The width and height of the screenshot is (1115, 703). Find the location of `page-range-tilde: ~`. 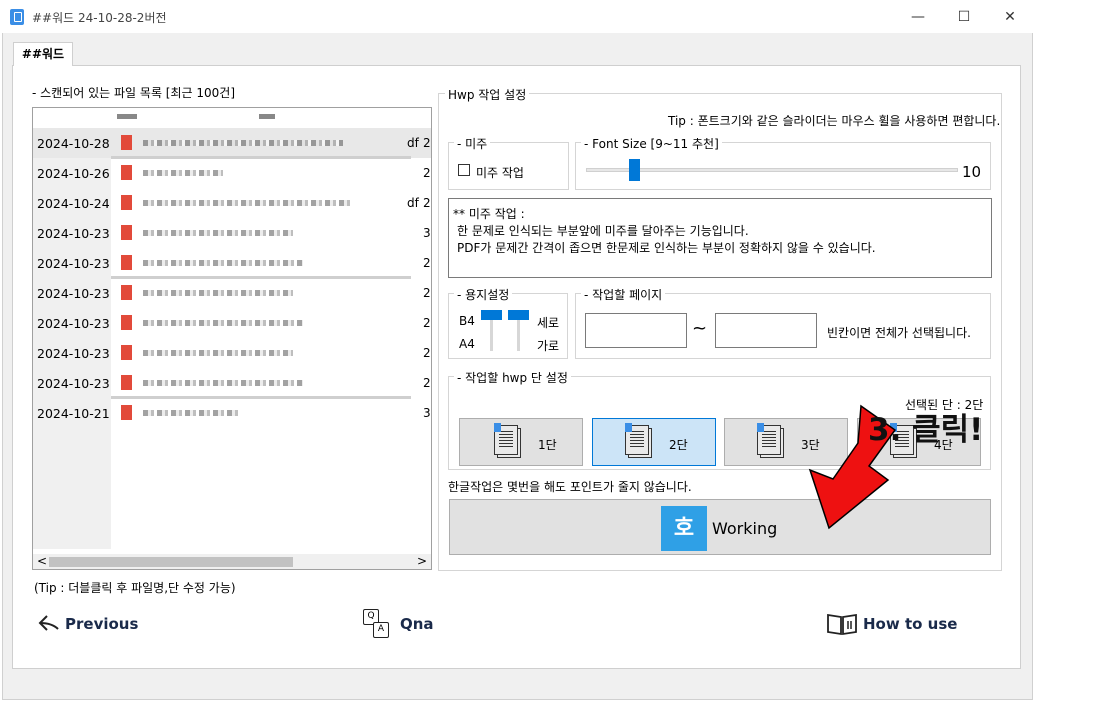

page-range-tilde: ~ is located at coordinates (700, 328).